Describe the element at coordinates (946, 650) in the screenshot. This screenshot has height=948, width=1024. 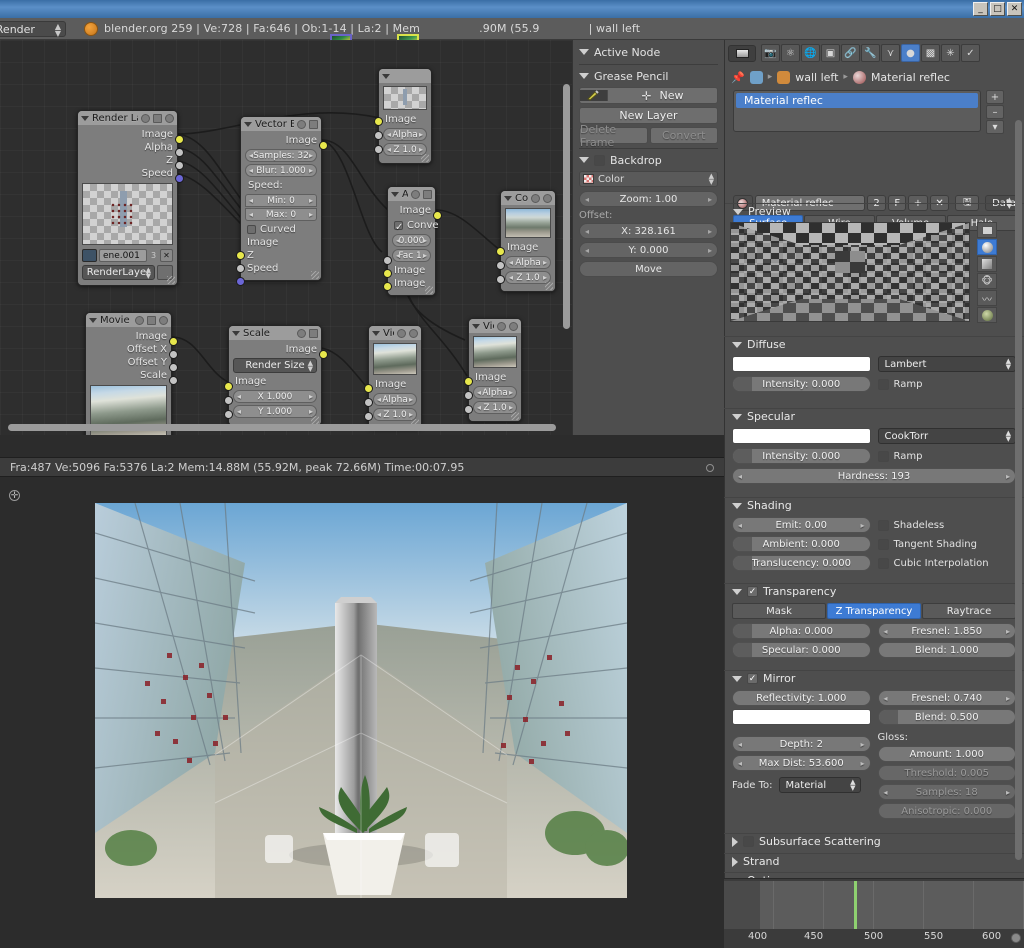
I see `transparency-blend-field: Blend: 1.000` at that location.